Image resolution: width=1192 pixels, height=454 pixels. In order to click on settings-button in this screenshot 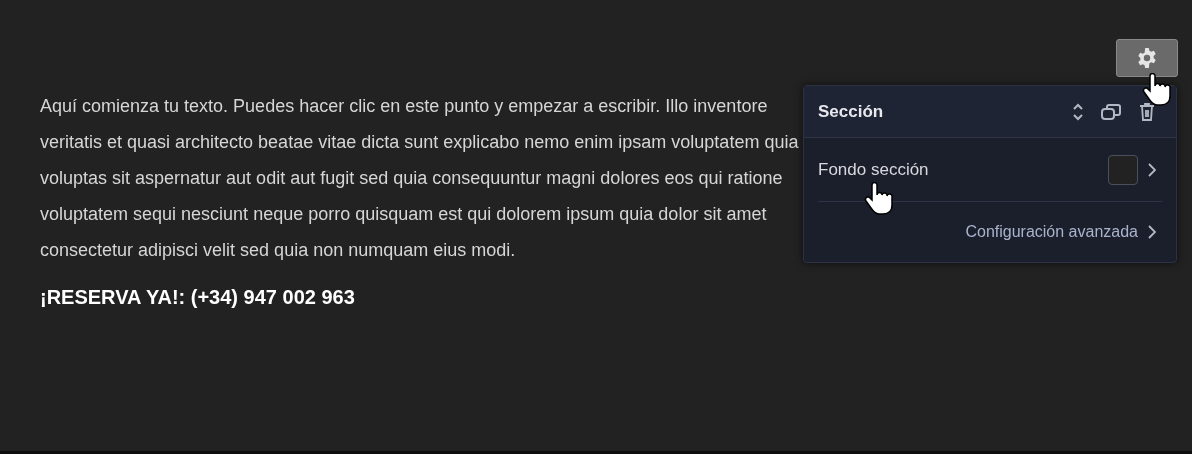, I will do `click(1147, 58)`.